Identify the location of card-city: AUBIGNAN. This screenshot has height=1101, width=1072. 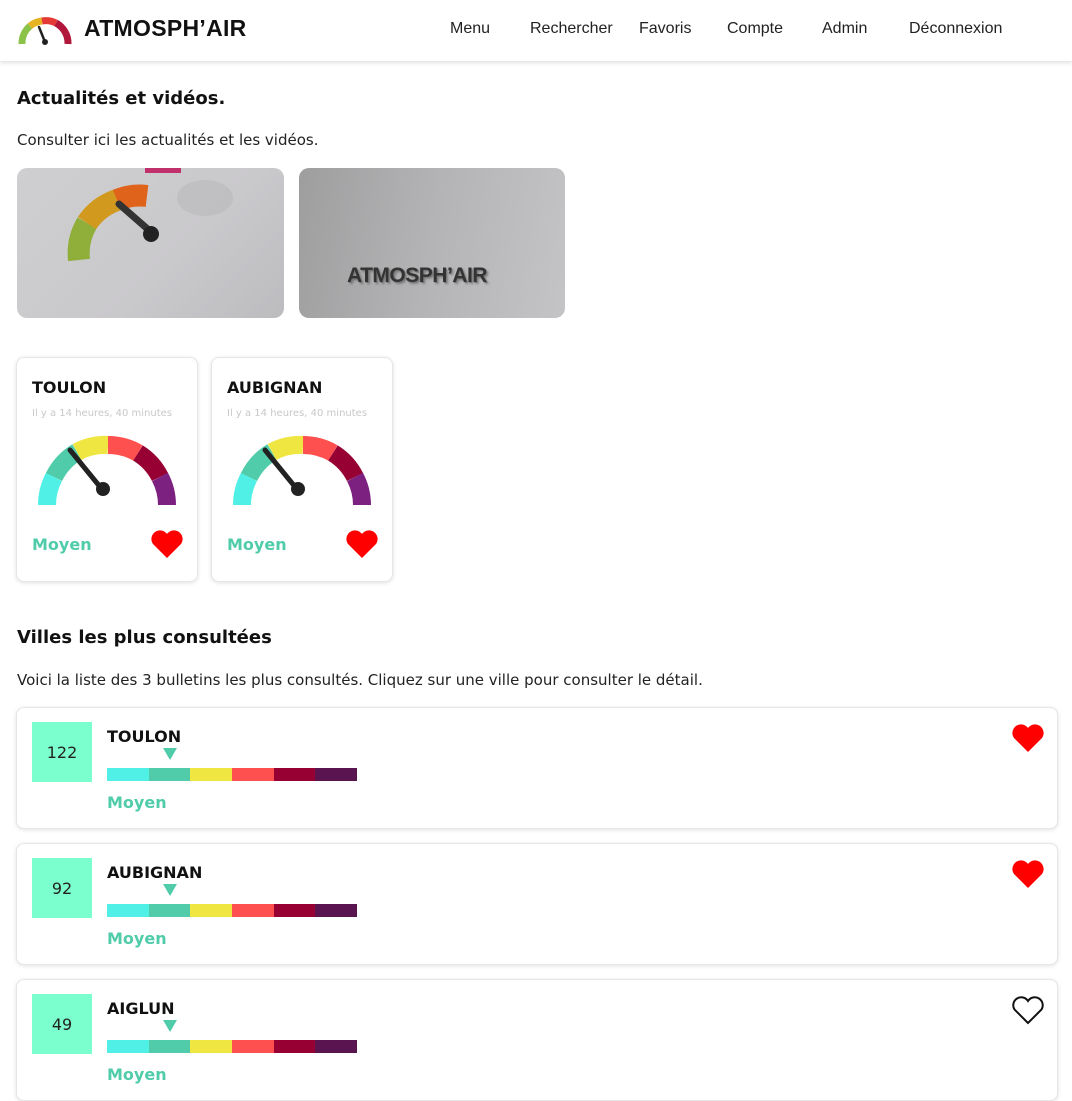
(275, 387).